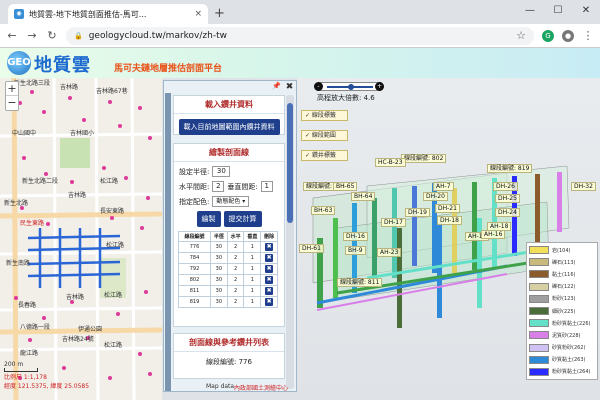 Image resolution: width=600 pixels, height=400 pixels. I want to click on map-label: 民生東路, so click(32, 223).